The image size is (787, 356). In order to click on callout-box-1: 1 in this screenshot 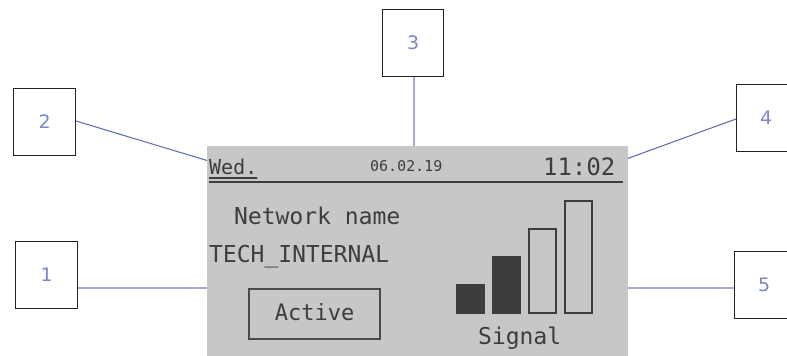, I will do `click(46, 275)`.